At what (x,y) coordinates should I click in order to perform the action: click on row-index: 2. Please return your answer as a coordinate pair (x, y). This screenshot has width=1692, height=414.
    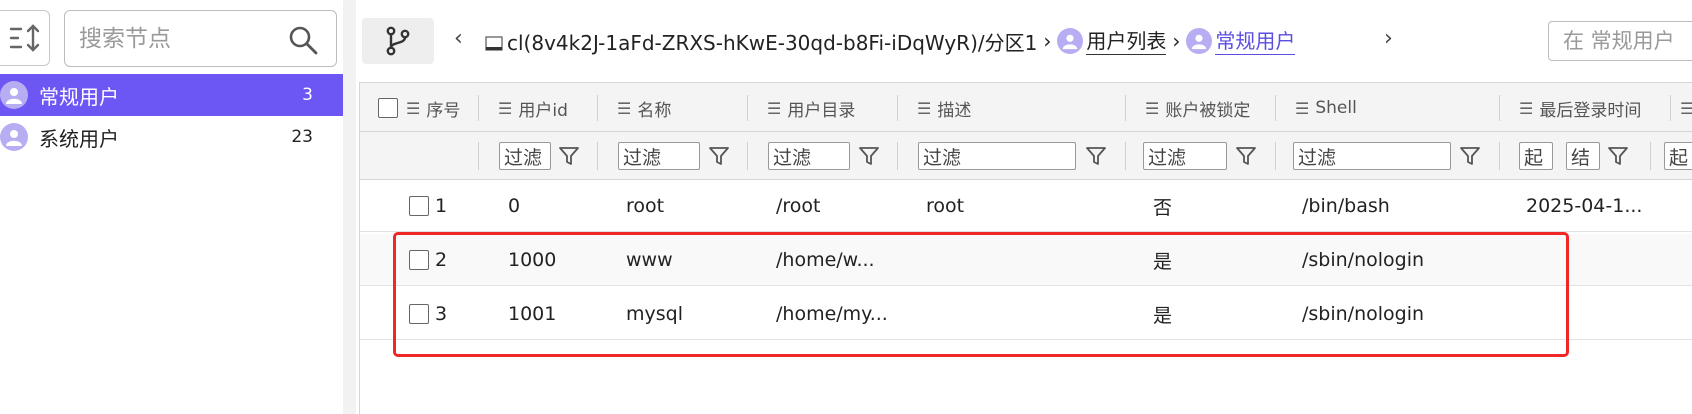
    Looking at the image, I should click on (441, 260).